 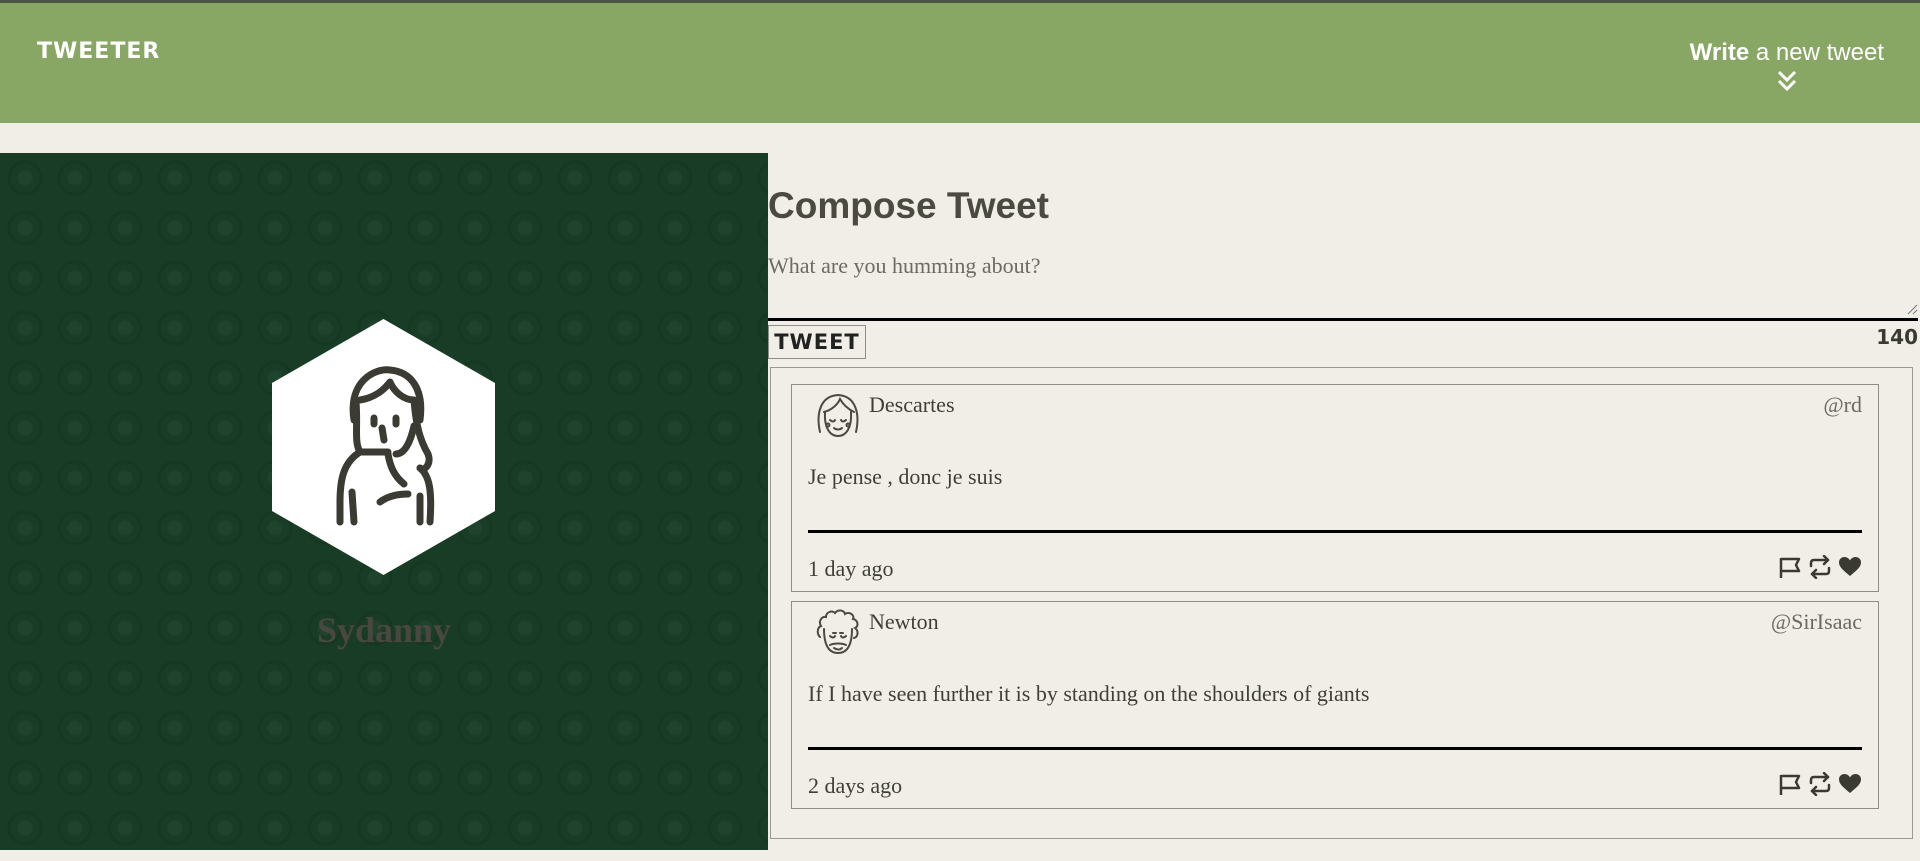 What do you see at coordinates (1816, 52) in the screenshot?
I see `compose-toggle-label: a new tweet` at bounding box center [1816, 52].